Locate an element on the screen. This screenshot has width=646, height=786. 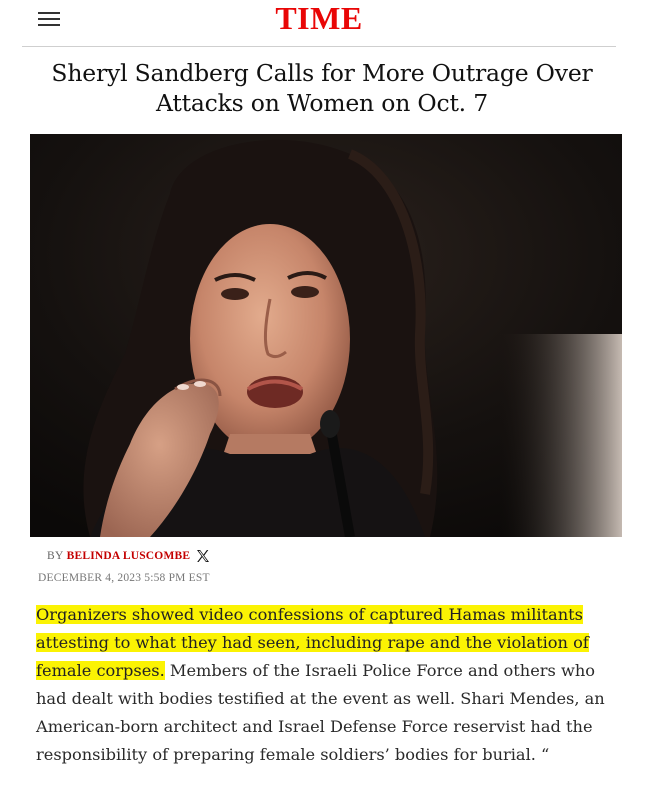
author-link: Belinda Luscombe is located at coordinates (129, 556).